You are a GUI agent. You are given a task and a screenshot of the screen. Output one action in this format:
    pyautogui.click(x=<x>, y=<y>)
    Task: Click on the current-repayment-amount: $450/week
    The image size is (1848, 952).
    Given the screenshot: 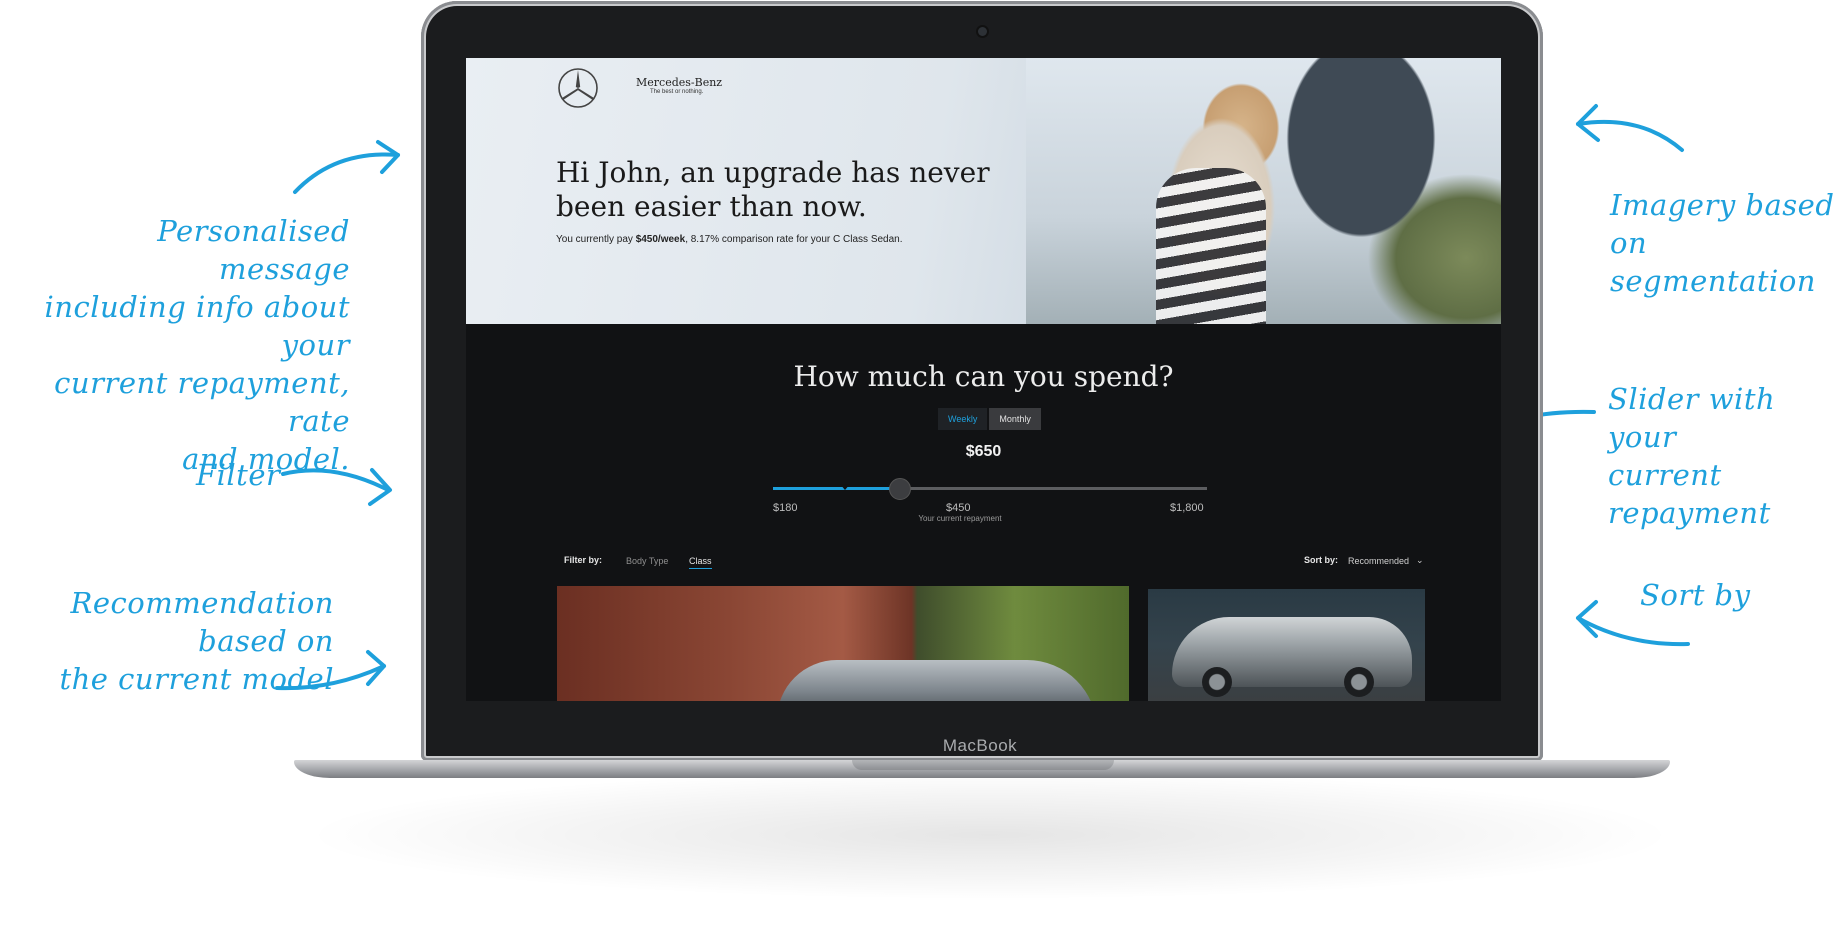 What is the action you would take?
    pyautogui.click(x=660, y=239)
    